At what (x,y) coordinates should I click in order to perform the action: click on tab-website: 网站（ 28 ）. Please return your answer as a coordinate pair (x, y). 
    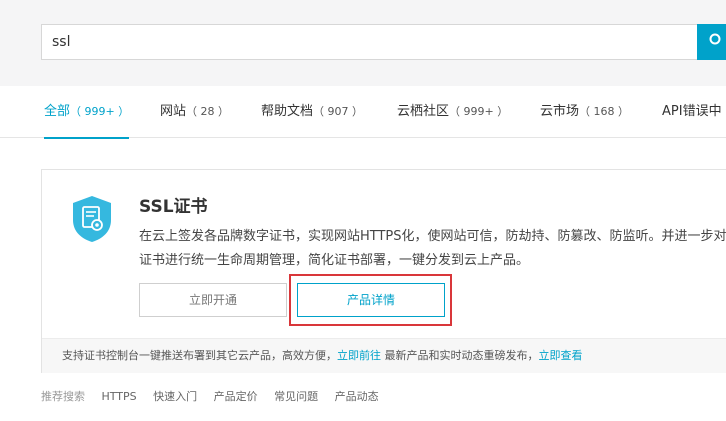
    Looking at the image, I should click on (194, 112).